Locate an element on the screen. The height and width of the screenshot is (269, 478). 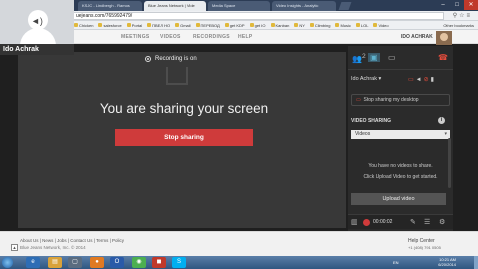
bookmark-item: Chicken is located at coordinates (83, 25).